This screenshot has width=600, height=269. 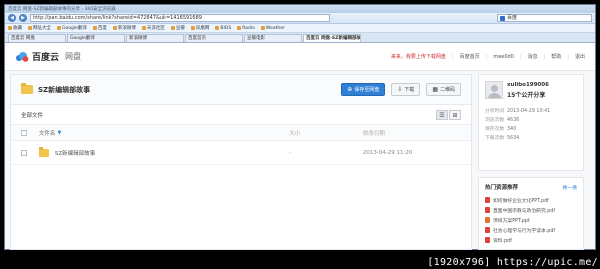 I want to click on download-button: ⇩ 下载, so click(x=406, y=89).